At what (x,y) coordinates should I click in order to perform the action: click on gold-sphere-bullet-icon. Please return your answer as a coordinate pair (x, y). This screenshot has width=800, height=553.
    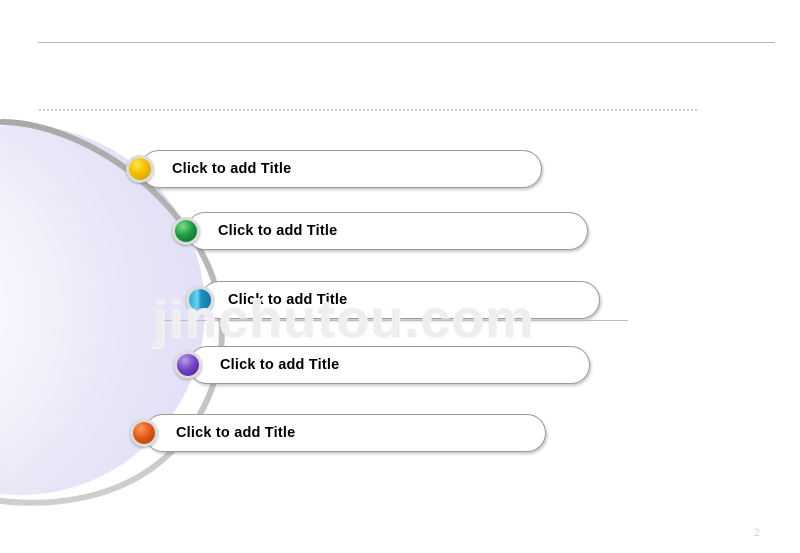
    Looking at the image, I should click on (140, 169).